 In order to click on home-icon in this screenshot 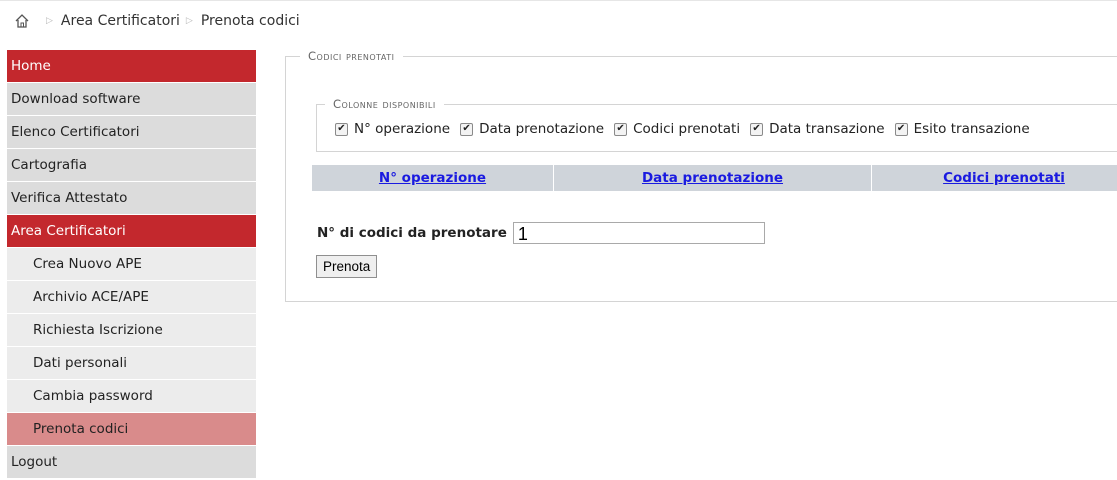, I will do `click(22, 21)`.